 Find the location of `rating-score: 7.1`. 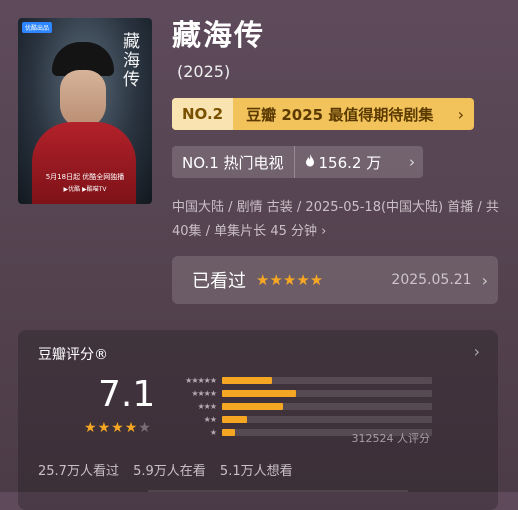

rating-score: 7.1 is located at coordinates (127, 394).